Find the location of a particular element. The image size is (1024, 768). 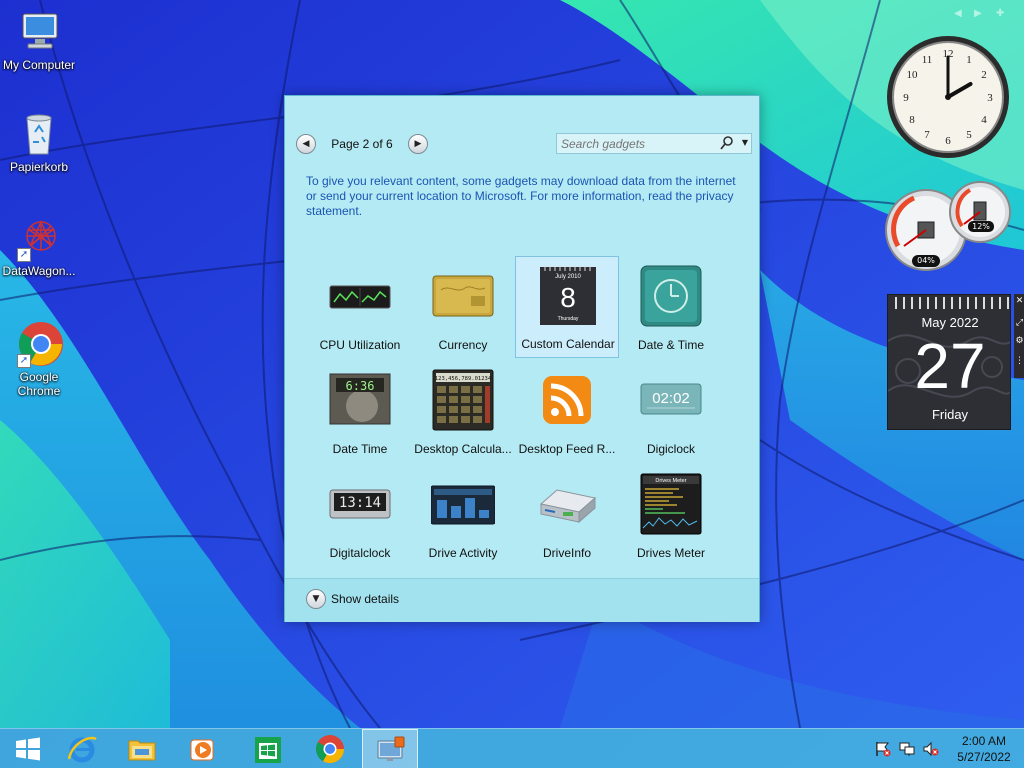

cpu-meter-gadget: 04% 12% is located at coordinates (949, 226).